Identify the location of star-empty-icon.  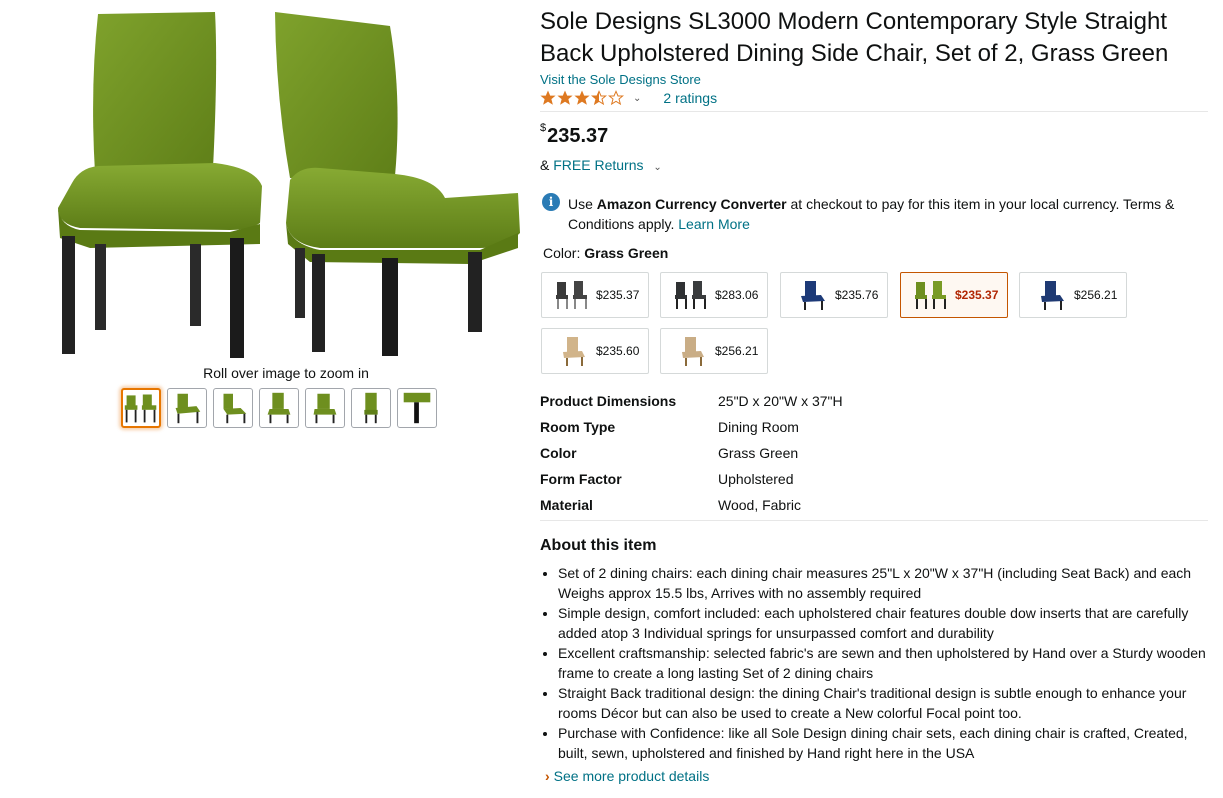
(616, 98).